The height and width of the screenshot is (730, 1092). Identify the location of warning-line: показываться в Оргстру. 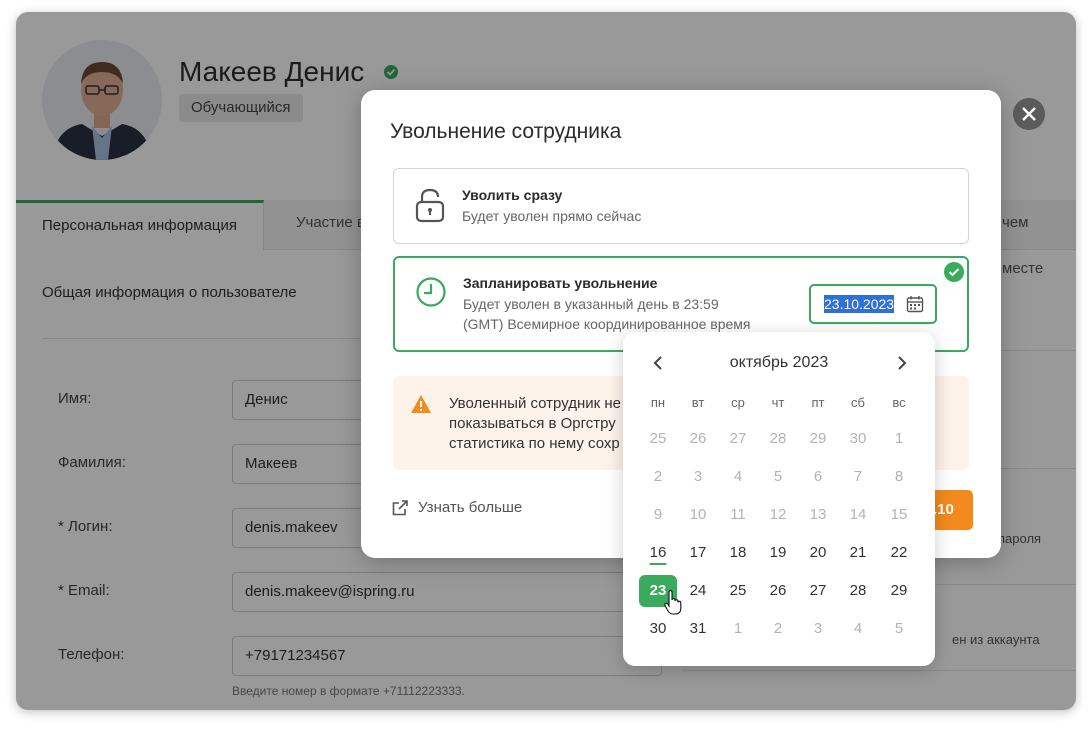
(532, 423).